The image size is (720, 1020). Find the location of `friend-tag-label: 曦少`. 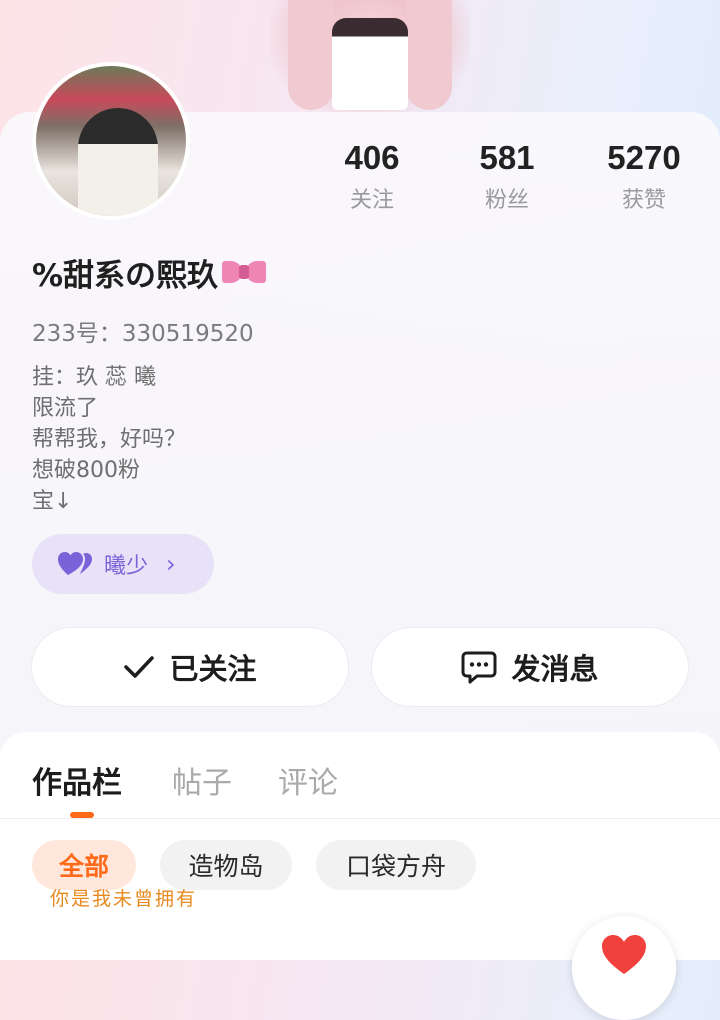

friend-tag-label: 曦少 is located at coordinates (126, 566).